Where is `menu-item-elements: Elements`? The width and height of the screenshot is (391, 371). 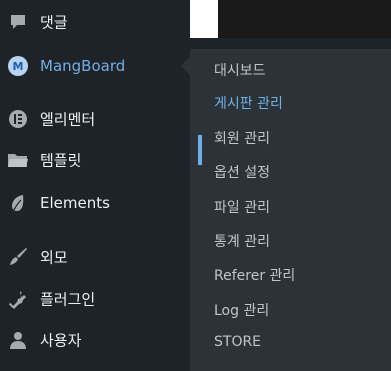
menu-item-elements: Elements is located at coordinates (95, 203).